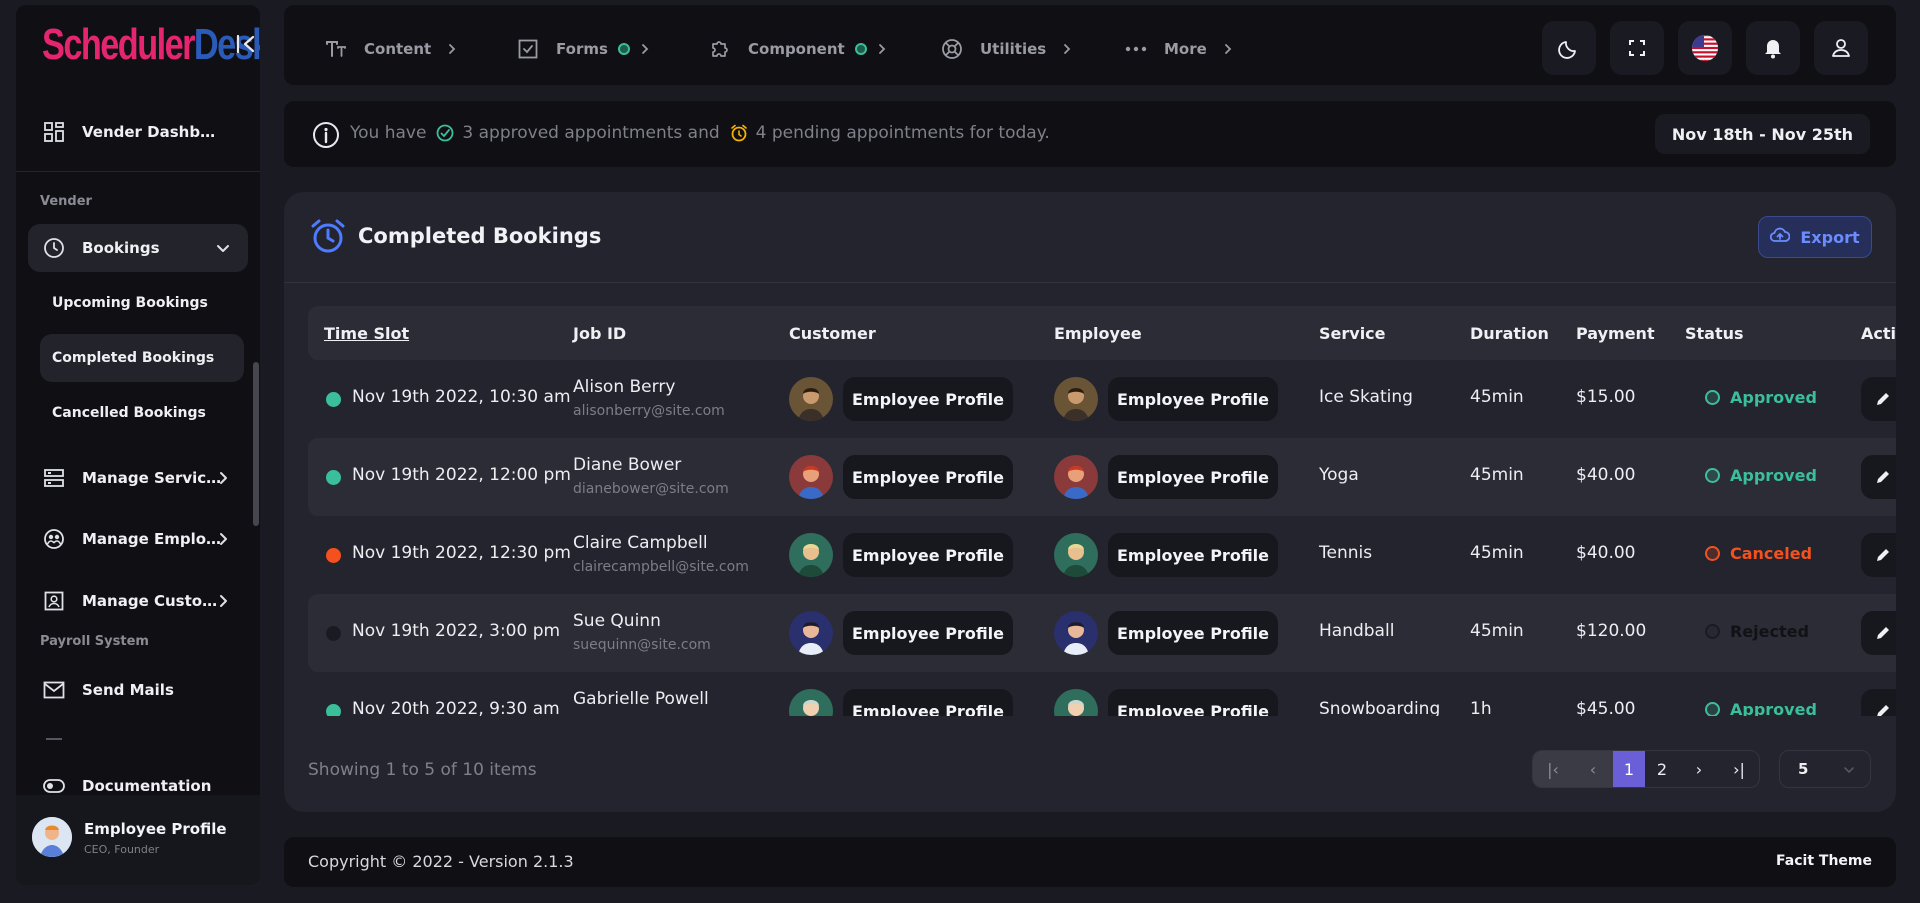 Image resolution: width=1920 pixels, height=903 pixels. I want to click on job-customer-email: clairecampbell@site.com, so click(661, 567).